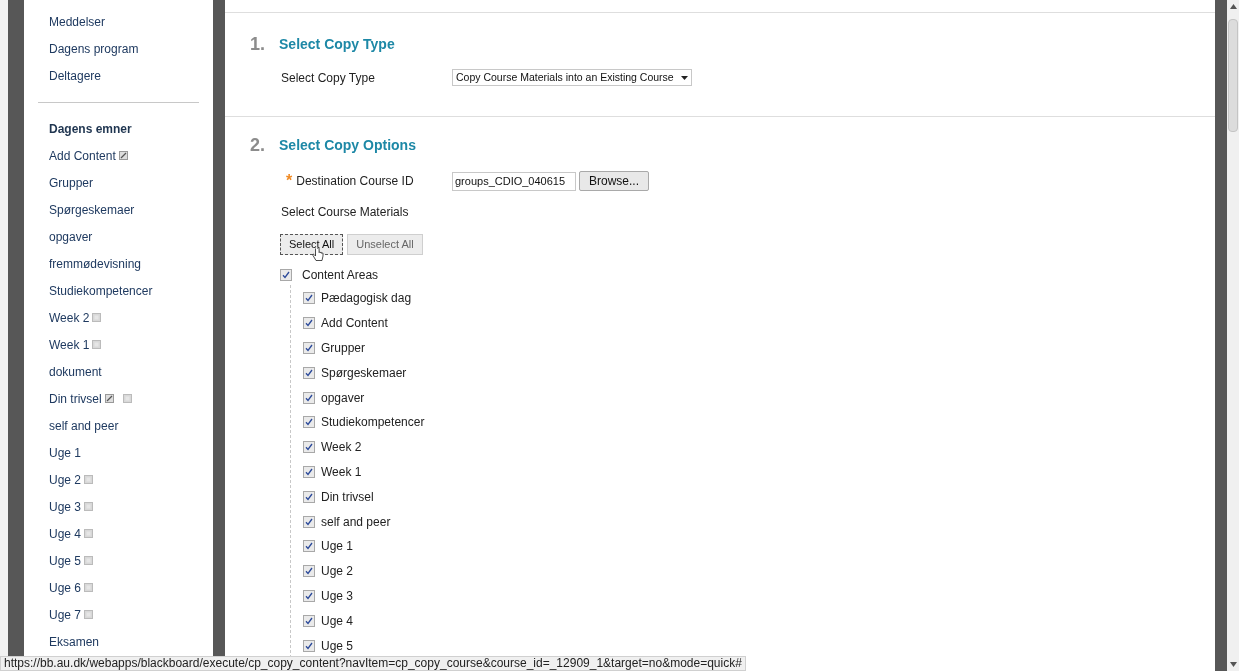 The height and width of the screenshot is (671, 1239). I want to click on tree-item-label: Pædagogisk dag, so click(366, 299).